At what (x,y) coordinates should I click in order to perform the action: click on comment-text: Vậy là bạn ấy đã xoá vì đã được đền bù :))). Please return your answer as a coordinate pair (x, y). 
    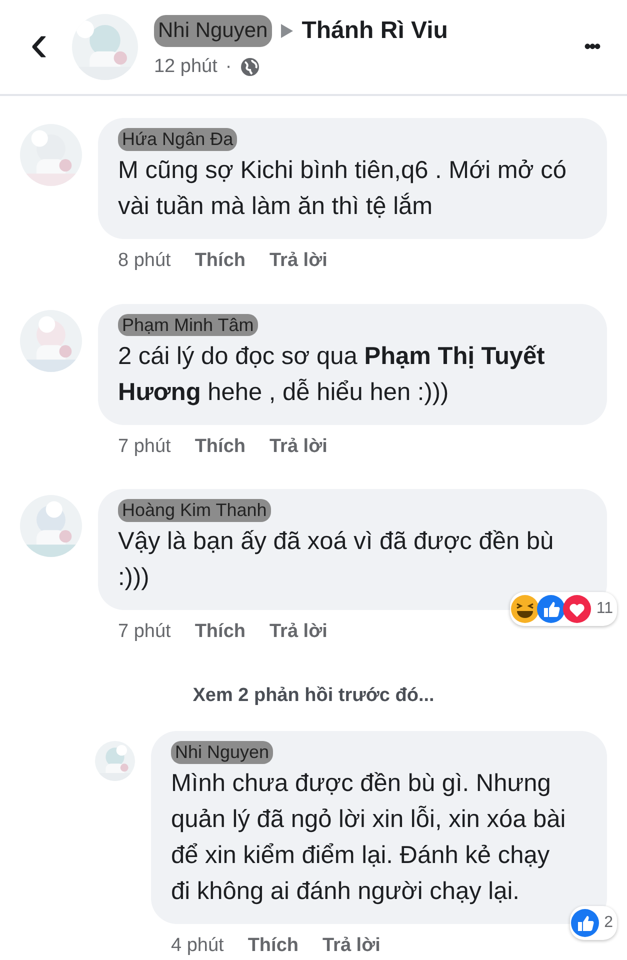
    Looking at the image, I should click on (336, 560).